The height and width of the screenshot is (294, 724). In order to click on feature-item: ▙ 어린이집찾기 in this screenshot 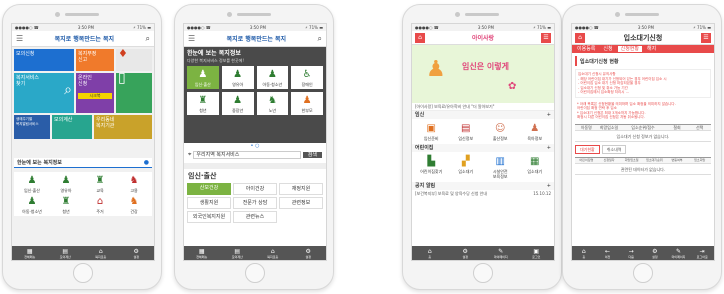, I will do `click(431, 167)`.